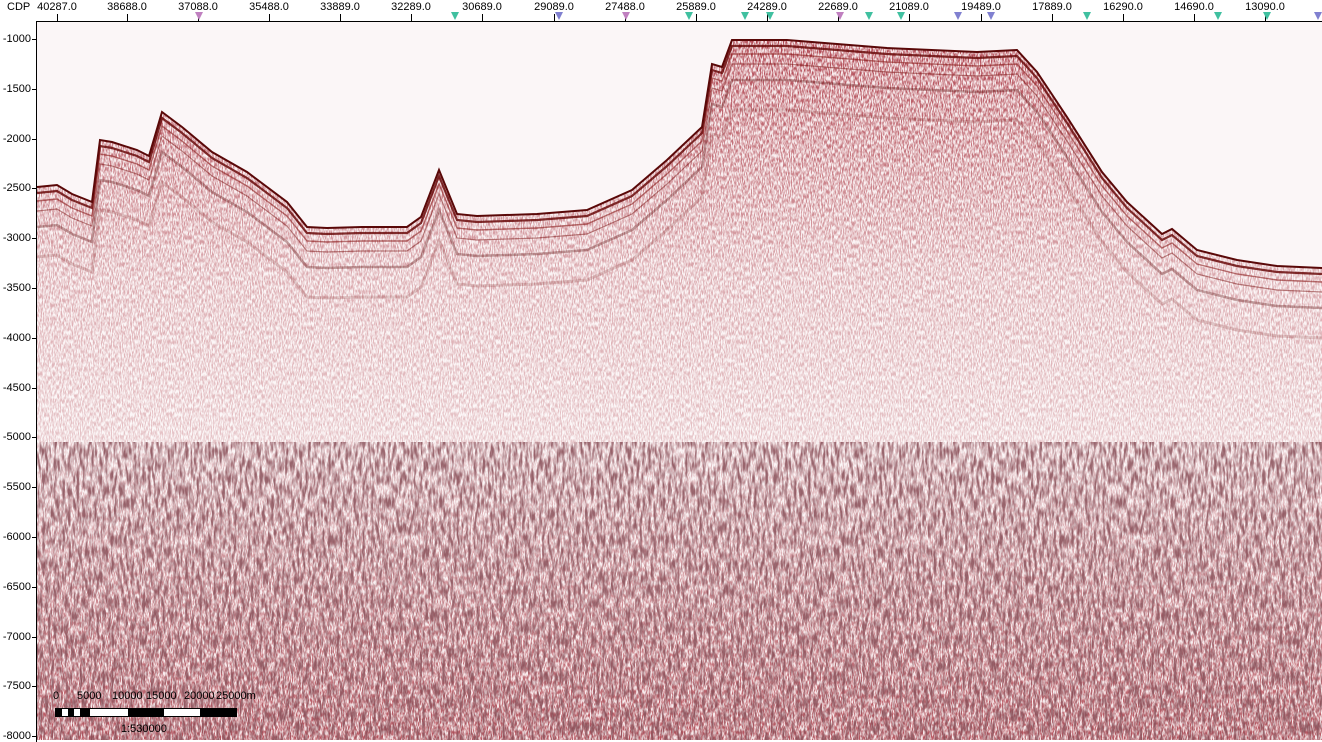 This screenshot has width=1322, height=742. What do you see at coordinates (161, 696) in the screenshot?
I see `scale-bar-label: 15000` at bounding box center [161, 696].